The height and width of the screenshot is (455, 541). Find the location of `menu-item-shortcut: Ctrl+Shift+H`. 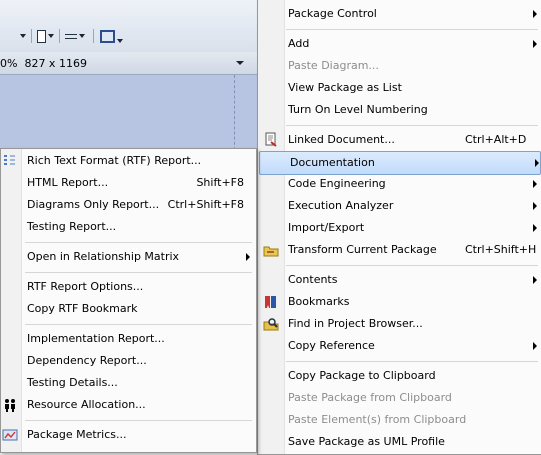

menu-item-shortcut: Ctrl+Shift+H is located at coordinates (501, 249).